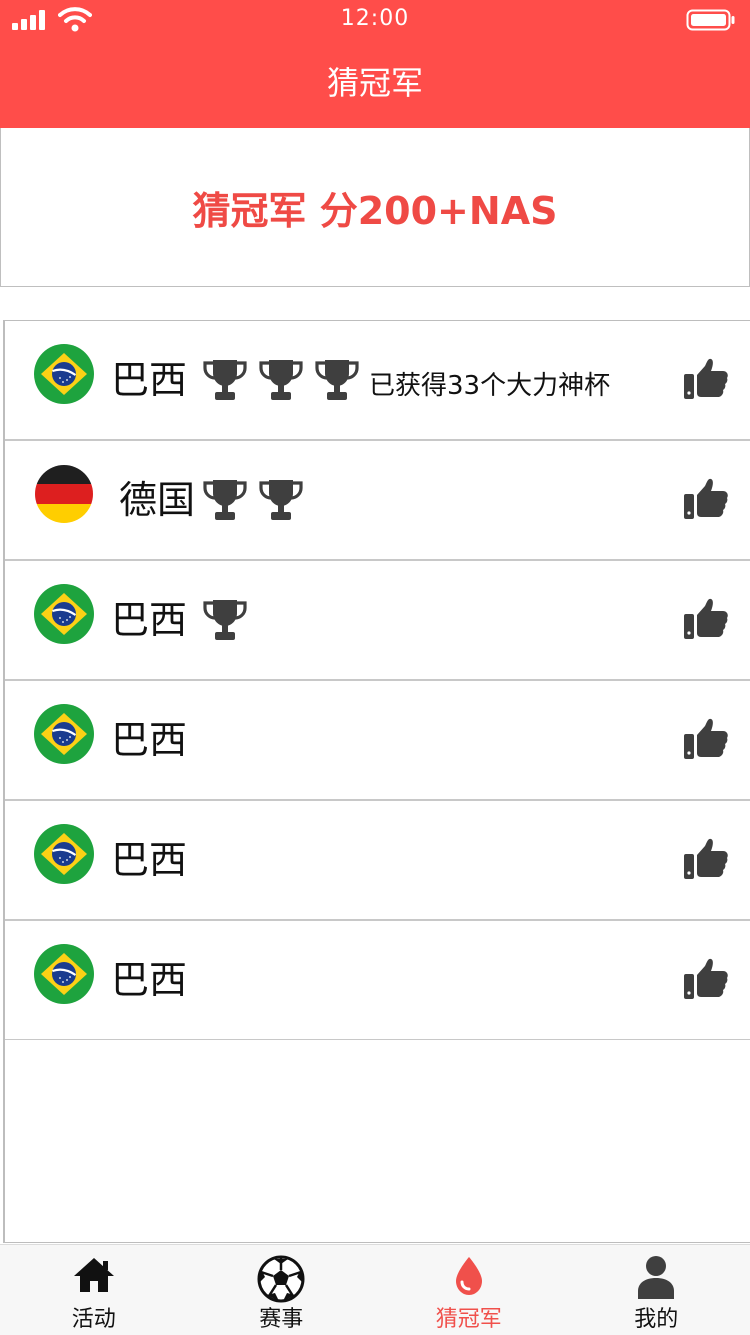 Image resolution: width=750 pixels, height=1335 pixels. I want to click on status-time: 12:00, so click(375, 18).